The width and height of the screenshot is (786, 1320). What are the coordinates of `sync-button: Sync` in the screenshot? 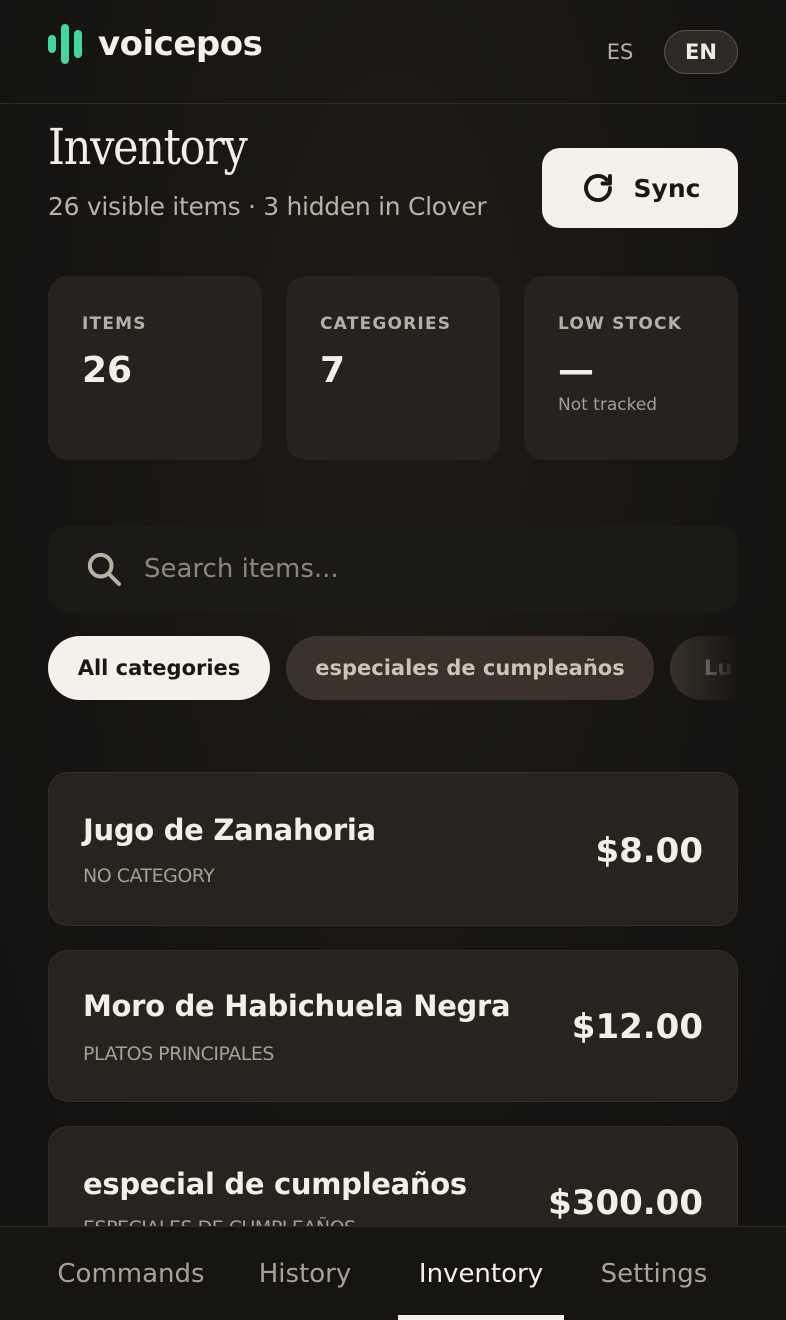 It's located at (640, 188).